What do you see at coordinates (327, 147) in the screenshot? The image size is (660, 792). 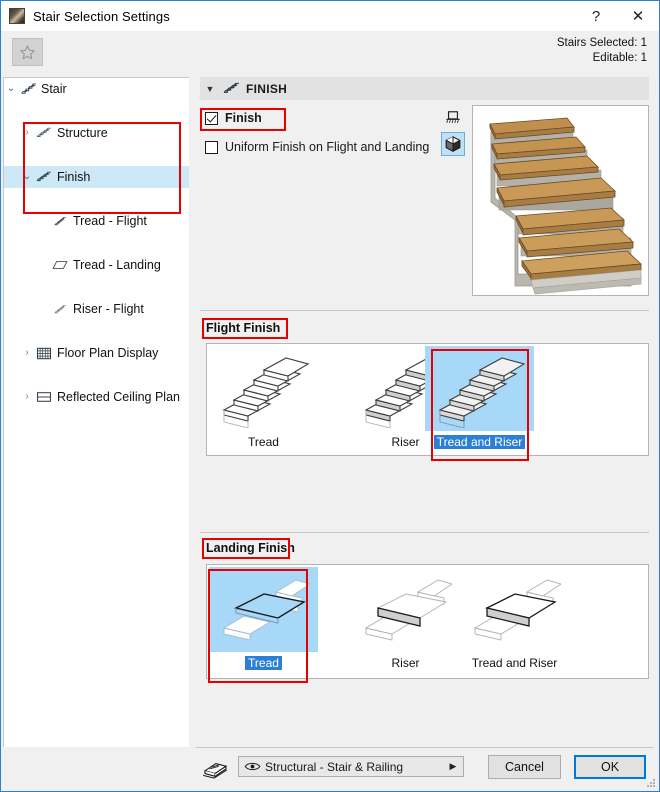 I see `uniform-finish-checkbox-label: Uniform Finish on Flight and Landing` at bounding box center [327, 147].